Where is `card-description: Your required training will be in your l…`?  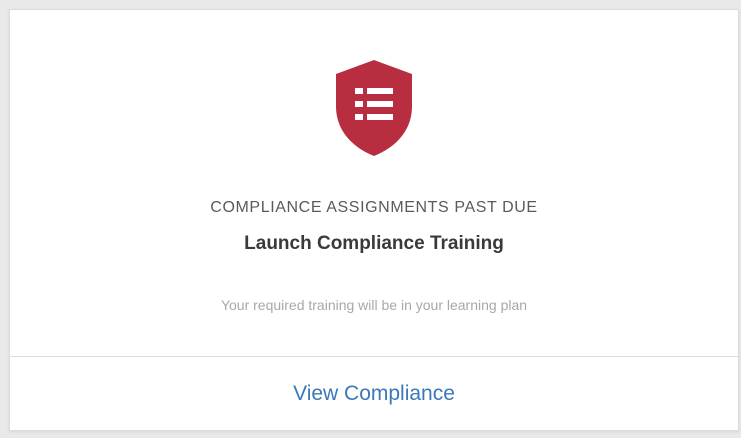 card-description: Your required training will be in your l… is located at coordinates (374, 305).